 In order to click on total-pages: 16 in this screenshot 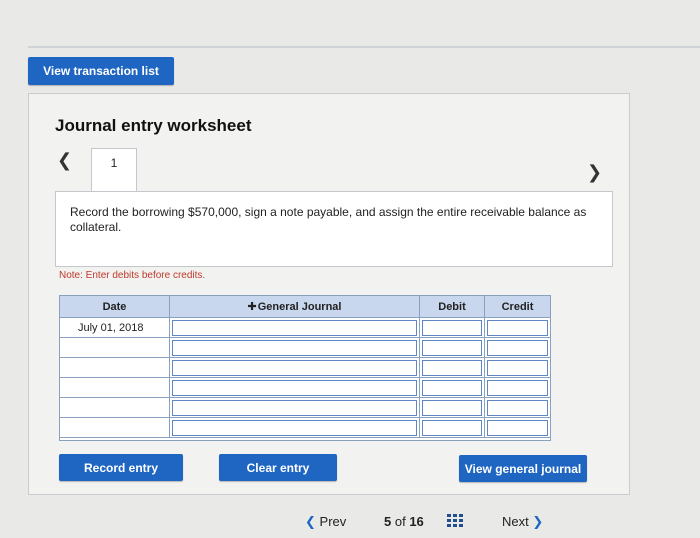, I will do `click(416, 521)`.